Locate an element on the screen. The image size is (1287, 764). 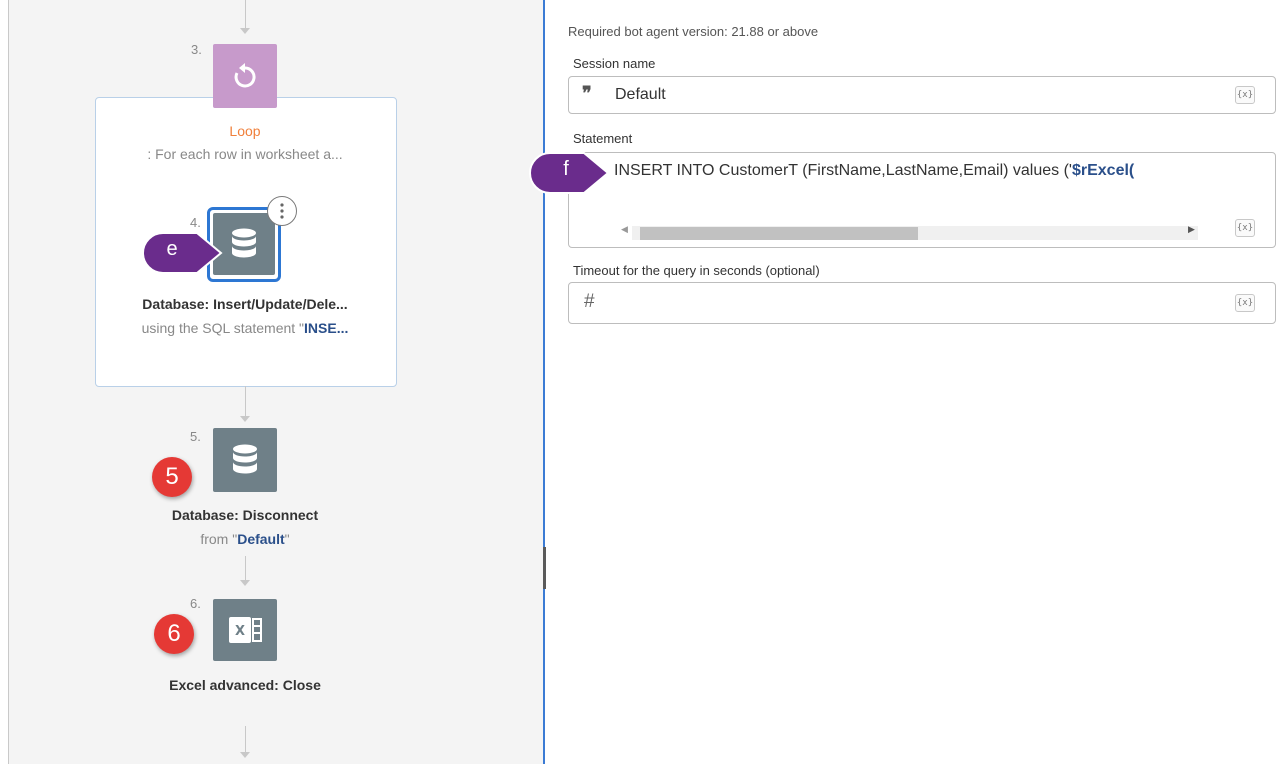
loop-action-tile is located at coordinates (245, 76).